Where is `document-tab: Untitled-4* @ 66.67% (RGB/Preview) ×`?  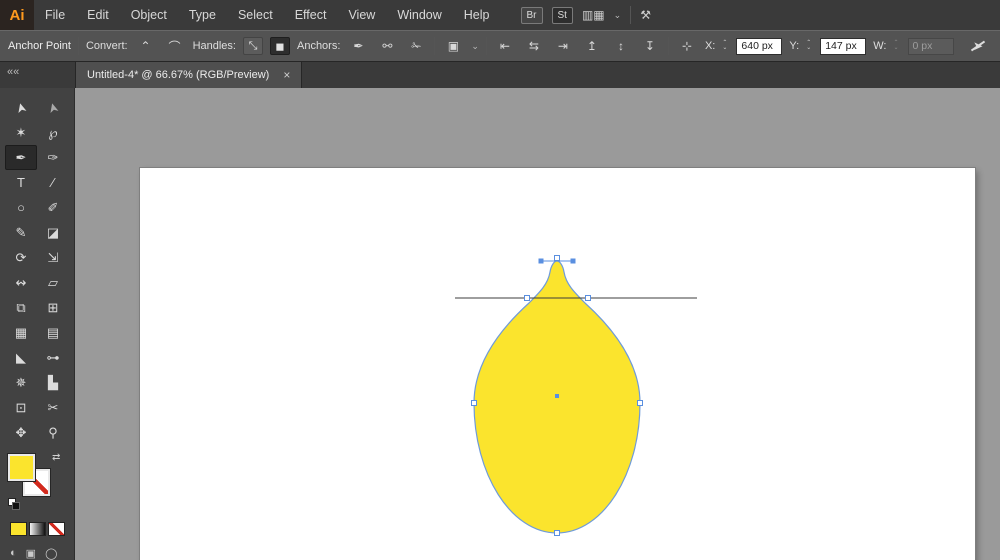
document-tab: Untitled-4* @ 66.67% (RGB/Preview) × is located at coordinates (189, 75).